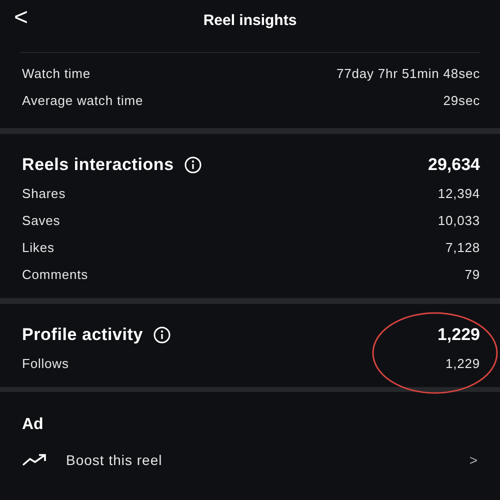 The width and height of the screenshot is (500, 500). What do you see at coordinates (250, 460) in the screenshot?
I see `boost-row: Boost this reel >` at bounding box center [250, 460].